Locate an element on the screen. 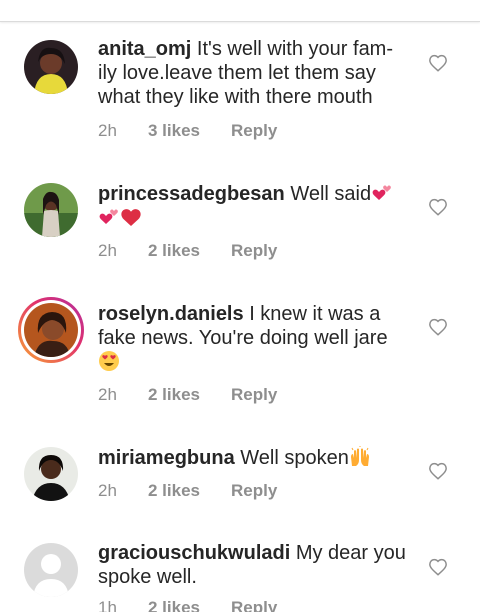 This screenshot has height=612, width=480. heart-eyes-emoji is located at coordinates (109, 361).